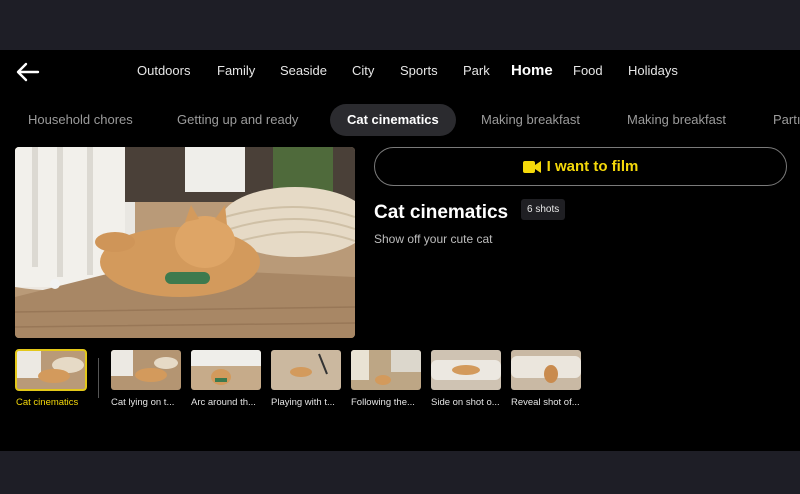 The height and width of the screenshot is (494, 800). Describe the element at coordinates (80, 120) in the screenshot. I see `chip-household-chores: Household chores` at that location.